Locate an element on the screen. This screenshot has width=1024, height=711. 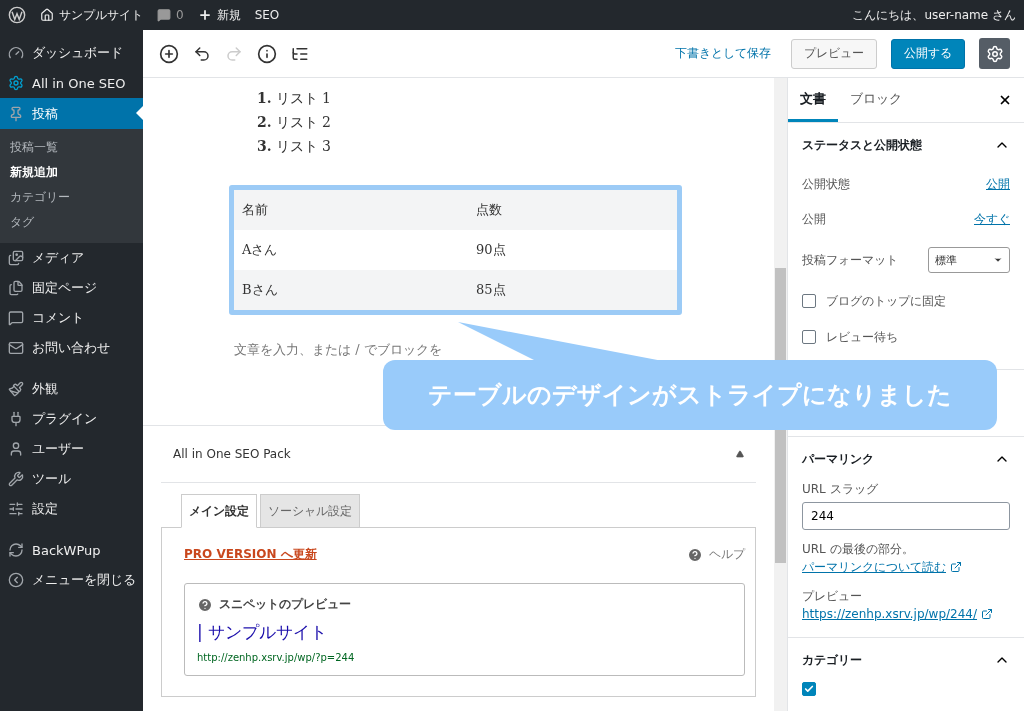
sidebar-item: メディア is located at coordinates (71, 258).